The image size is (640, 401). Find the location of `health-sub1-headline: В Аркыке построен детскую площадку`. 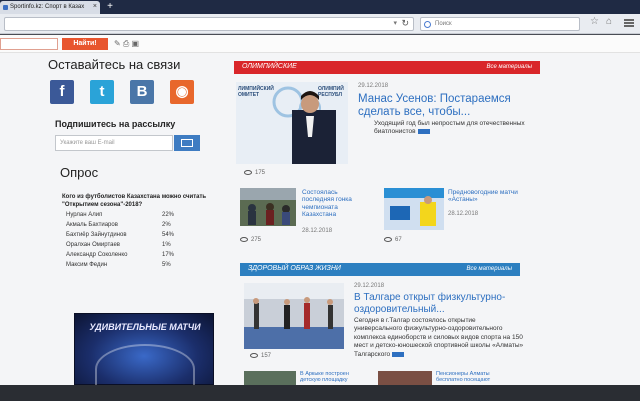

health-sub1-headline: В Аркыке построен детскую площадку is located at coordinates (331, 377).